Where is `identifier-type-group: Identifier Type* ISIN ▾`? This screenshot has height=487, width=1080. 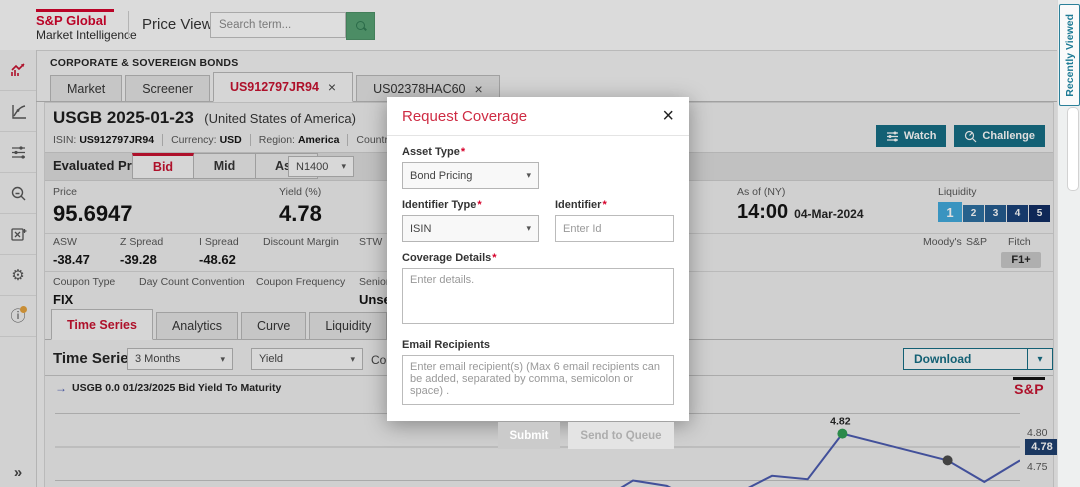 identifier-type-group: Identifier Type* ISIN ▾ is located at coordinates (470, 220).